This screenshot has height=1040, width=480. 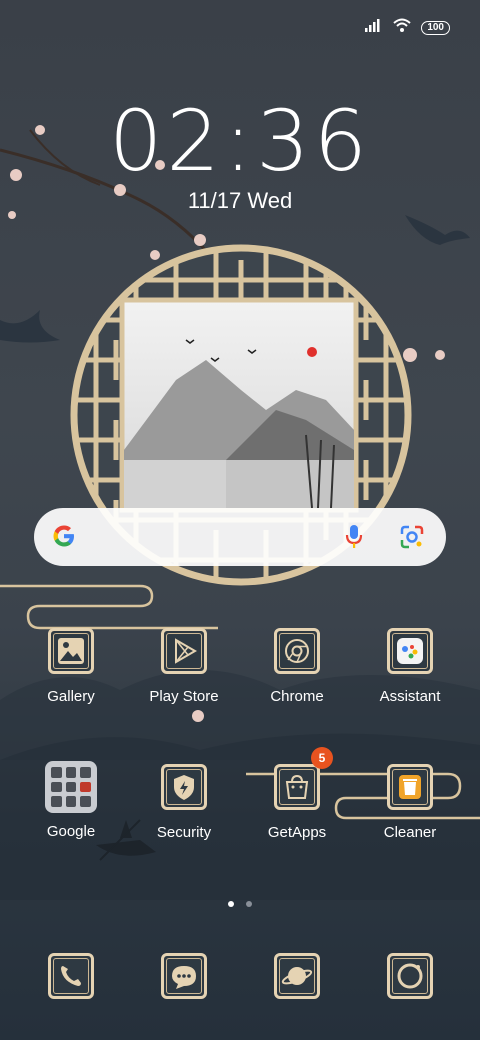 What do you see at coordinates (240, 141) in the screenshot?
I see `clock-time: 02:36` at bounding box center [240, 141].